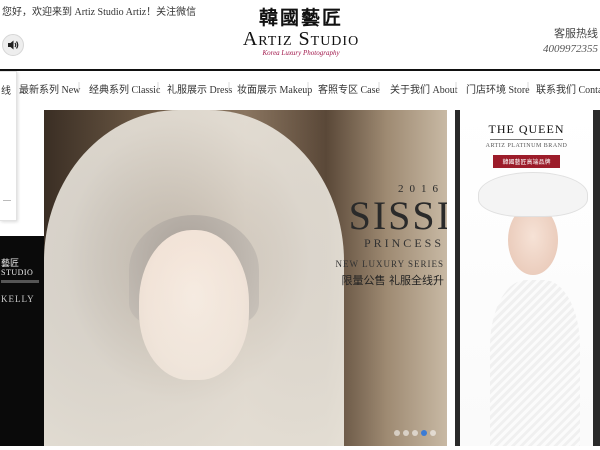  What do you see at coordinates (424, 88) in the screenshot?
I see `nav-item-about: 关于我们 About` at bounding box center [424, 88].